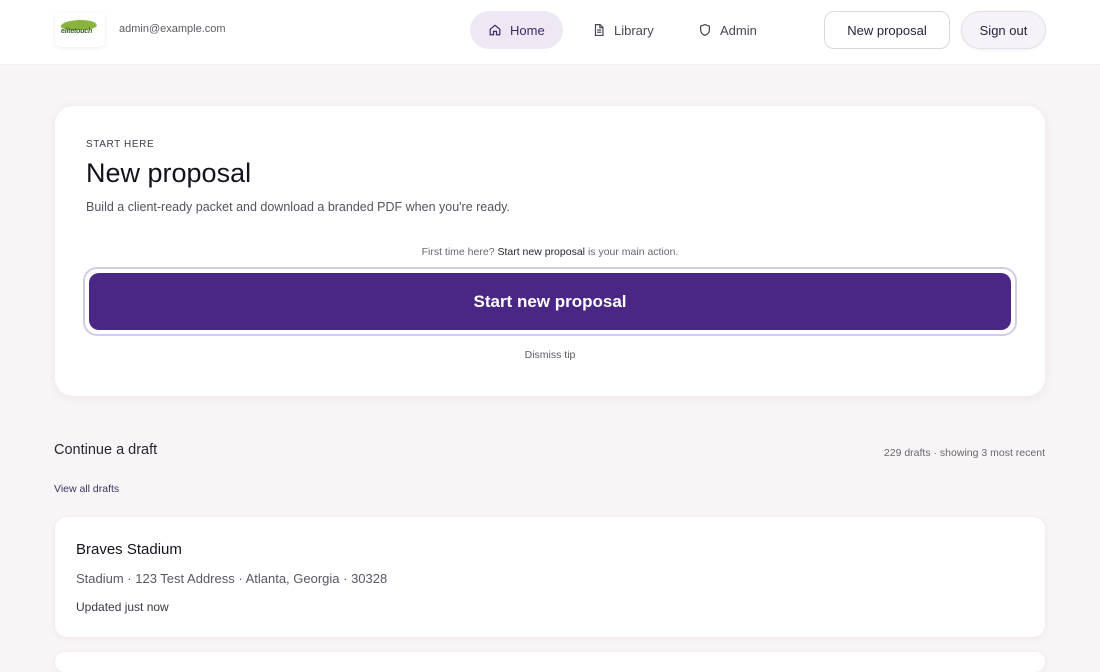 Image resolution: width=1100 pixels, height=672 pixels. I want to click on view-all-drafts-link: View all drafts, so click(86, 489).